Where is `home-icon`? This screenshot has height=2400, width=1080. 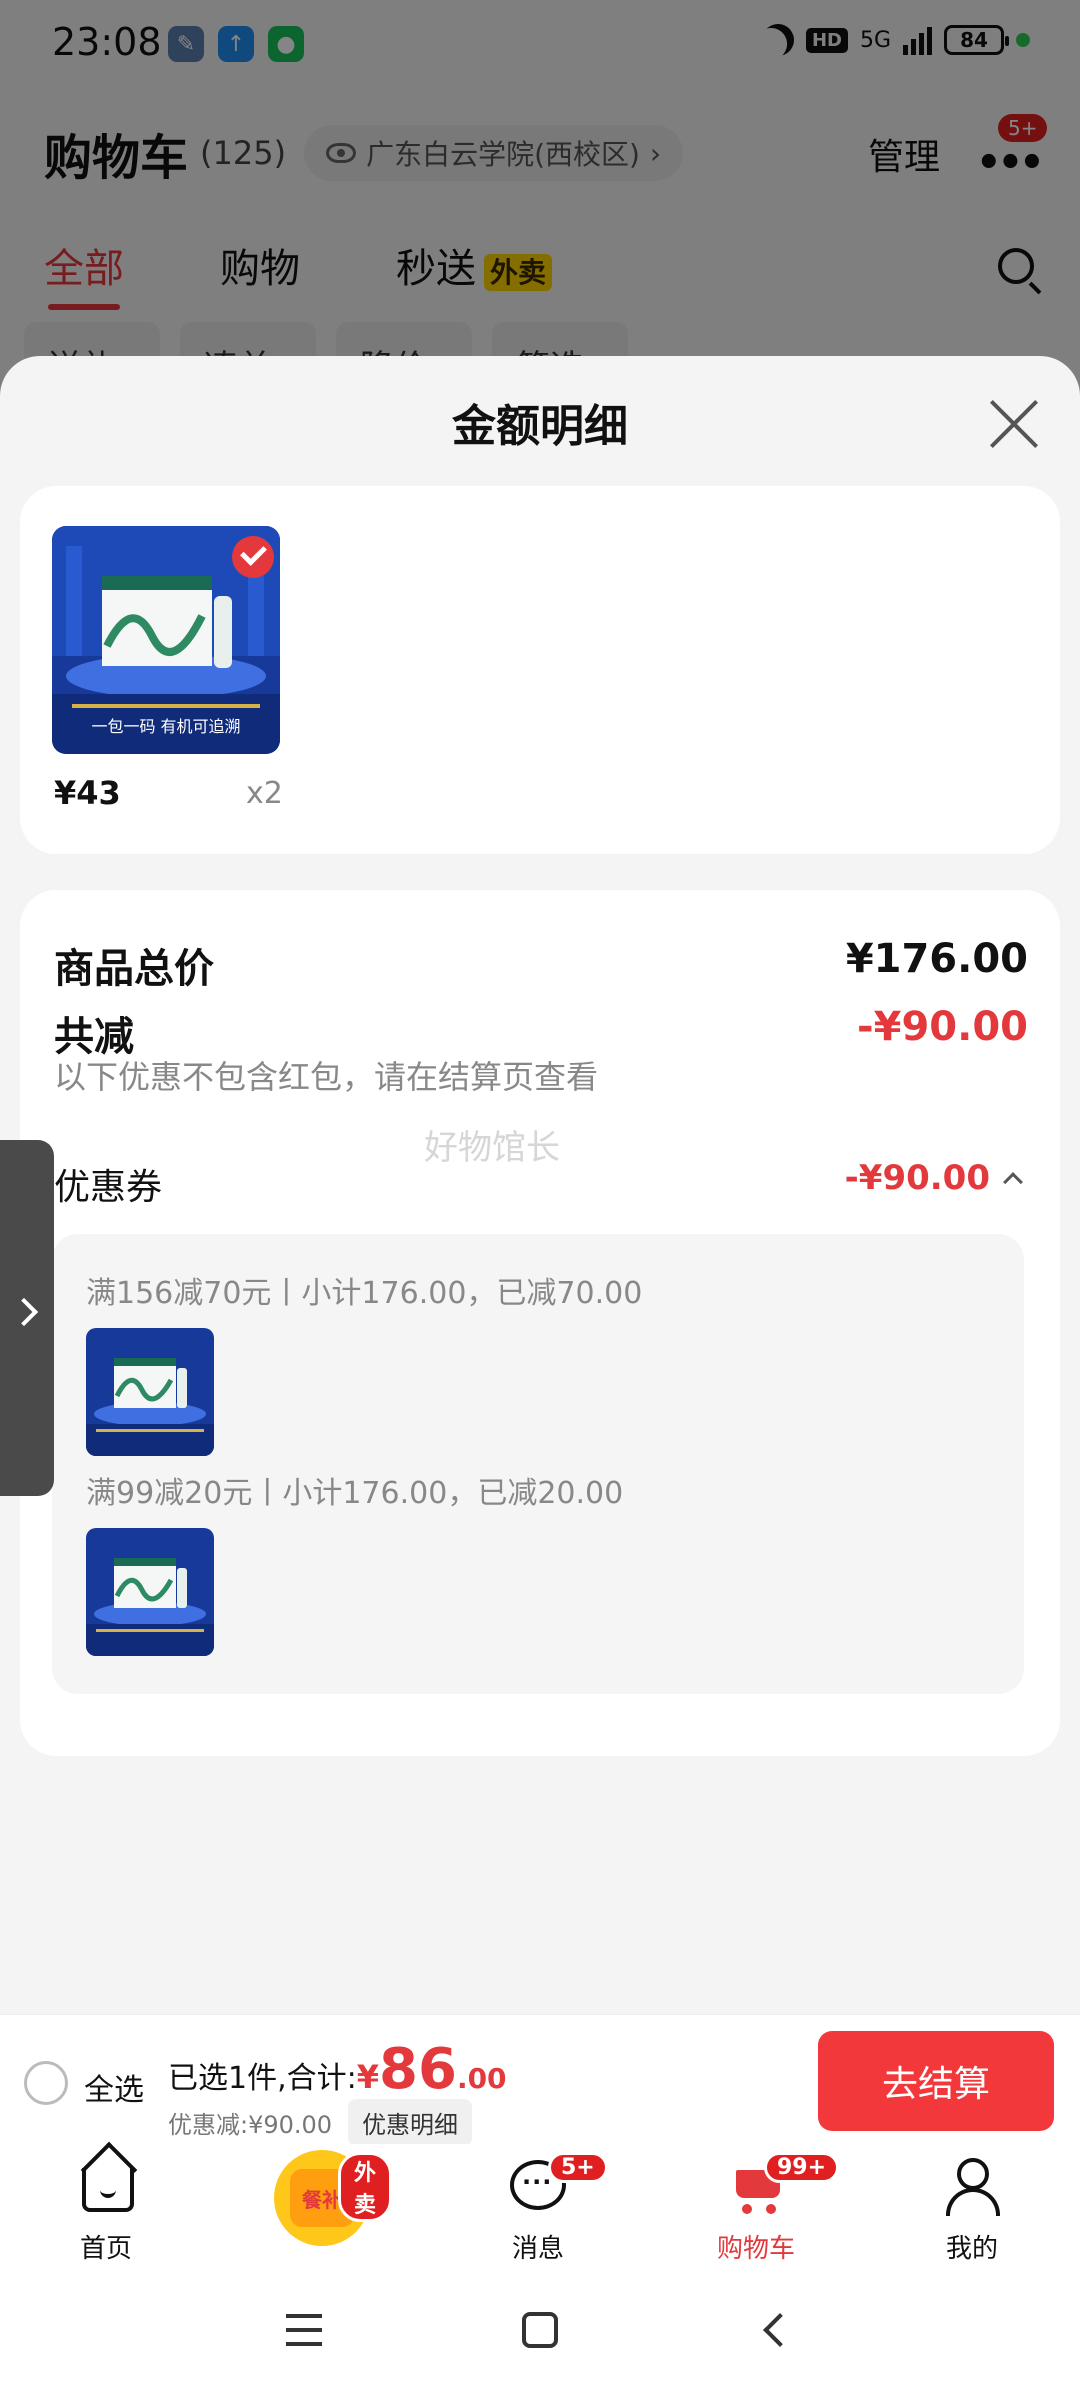
home-icon is located at coordinates (108, 2190).